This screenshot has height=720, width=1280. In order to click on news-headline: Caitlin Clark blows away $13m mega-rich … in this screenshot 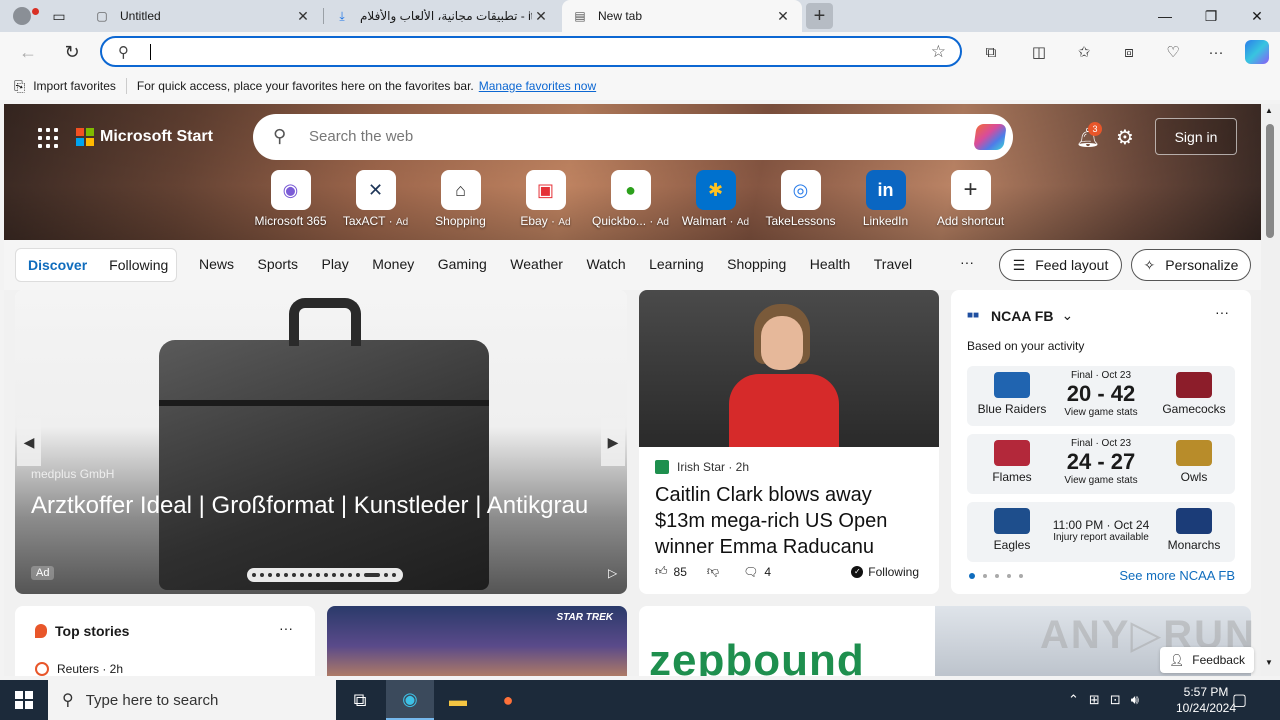, I will do `click(790, 521)`.